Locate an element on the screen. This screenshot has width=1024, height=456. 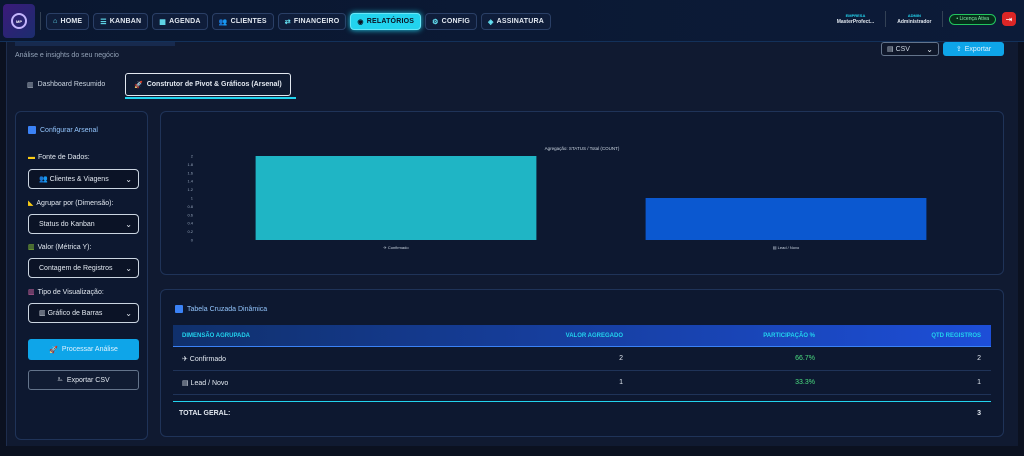
database-icon: ▬ is located at coordinates (31, 157).